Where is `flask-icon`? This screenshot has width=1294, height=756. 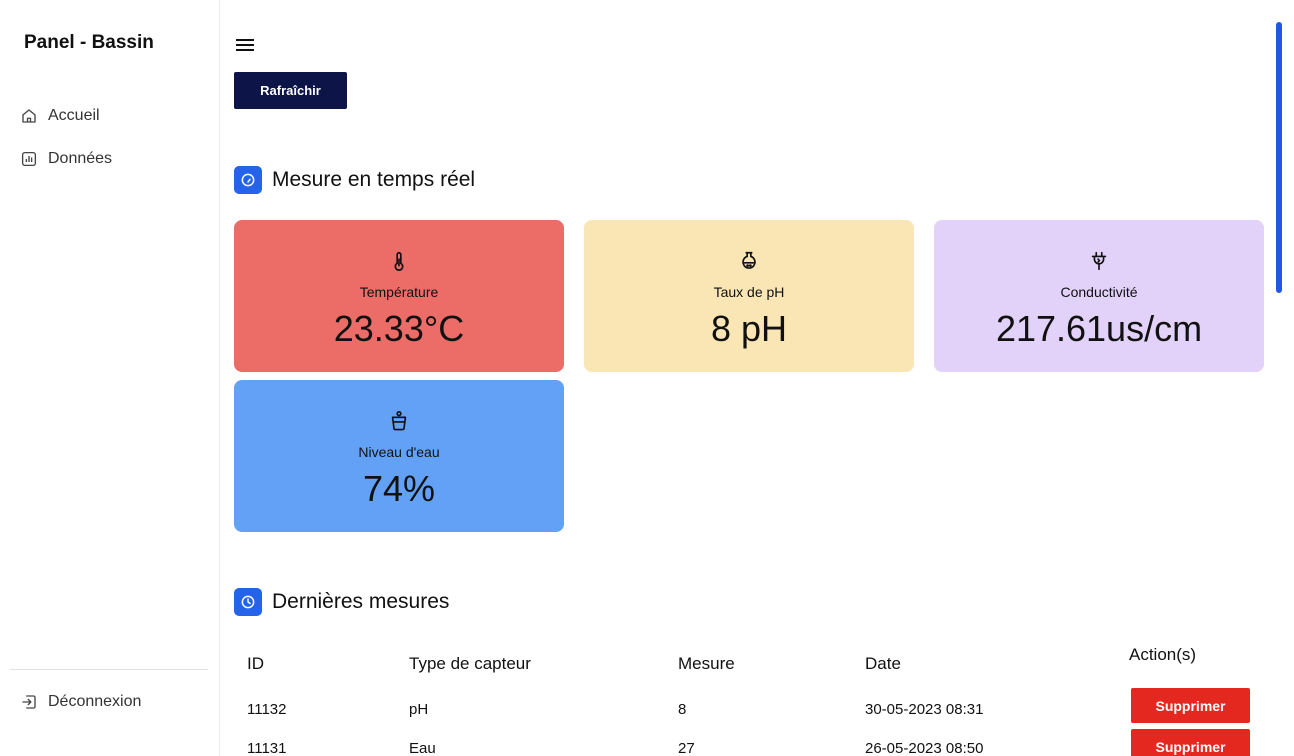
flask-icon is located at coordinates (749, 260).